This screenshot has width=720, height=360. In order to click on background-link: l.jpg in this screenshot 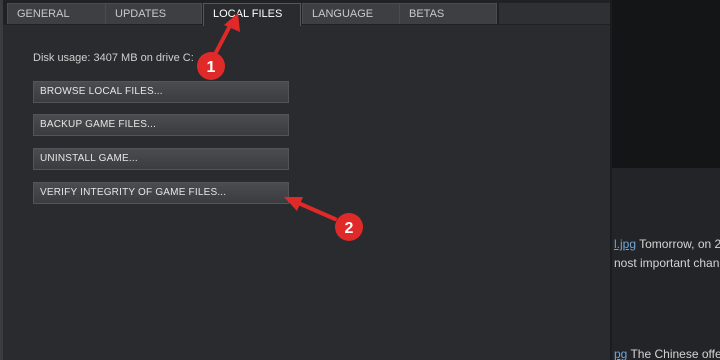, I will do `click(625, 244)`.